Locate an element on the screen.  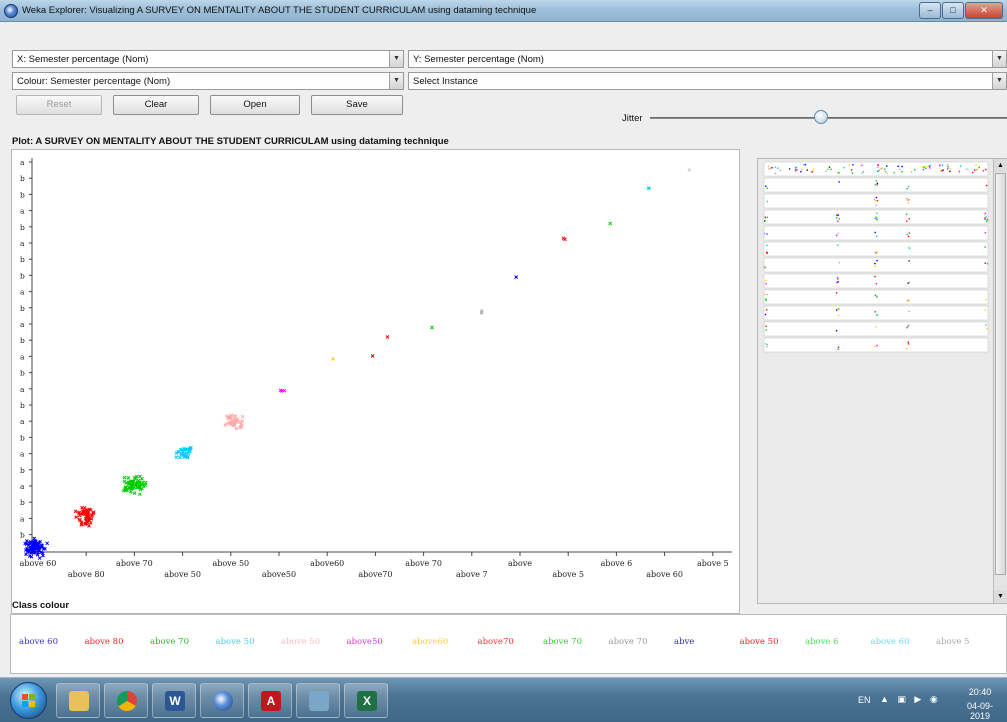
legend-item: above 6 is located at coordinates (822, 642).